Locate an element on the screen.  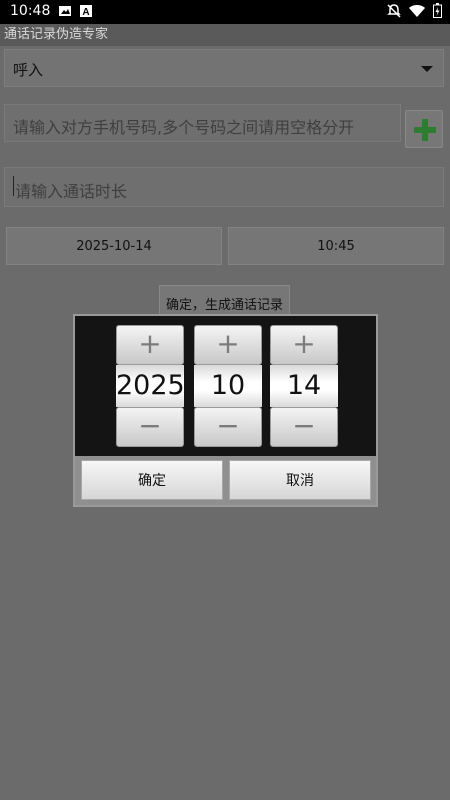
dialog-button-bar: 确定 取消 is located at coordinates (225, 480).